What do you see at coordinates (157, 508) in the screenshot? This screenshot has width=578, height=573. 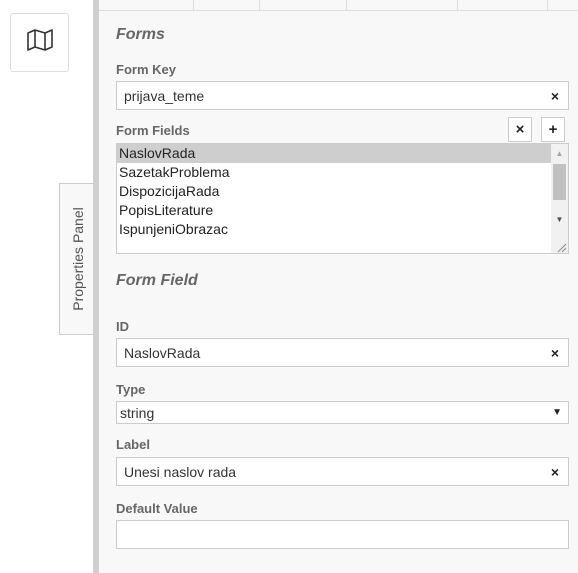 I see `default-value-label: Default Value` at bounding box center [157, 508].